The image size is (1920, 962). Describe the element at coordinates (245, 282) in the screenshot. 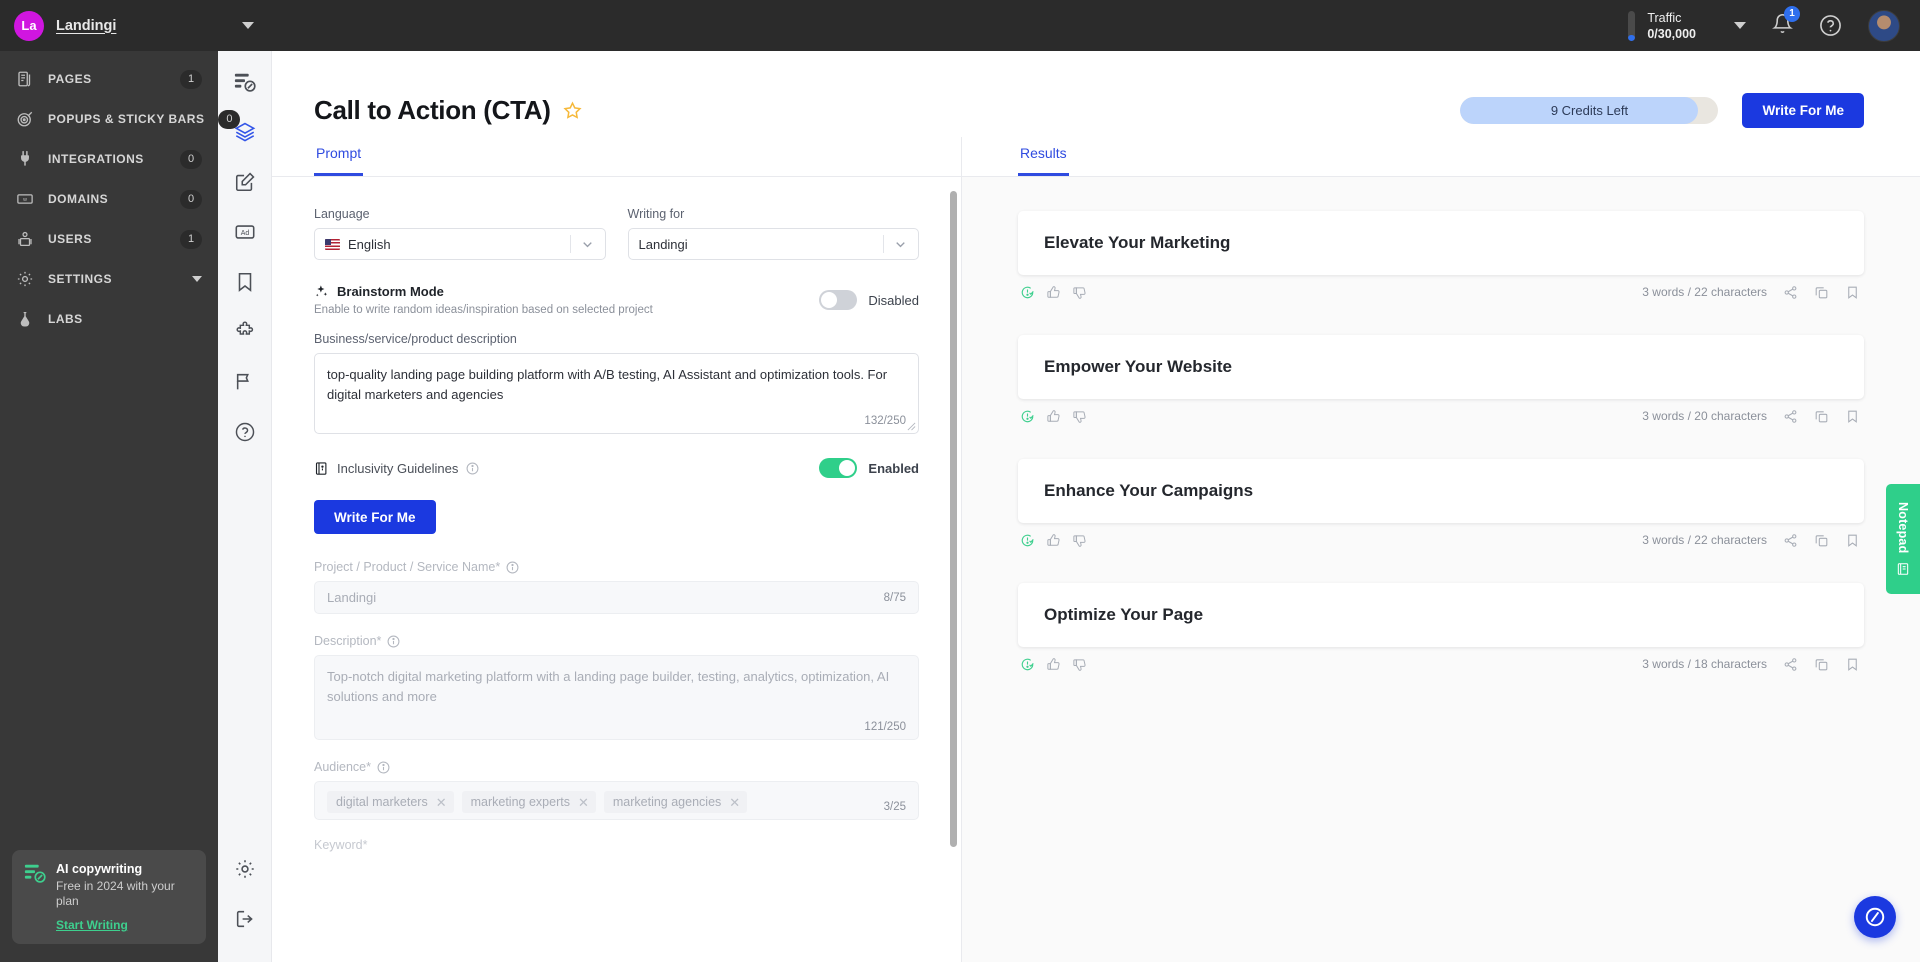

I see `rail-bookmark-icon` at that location.